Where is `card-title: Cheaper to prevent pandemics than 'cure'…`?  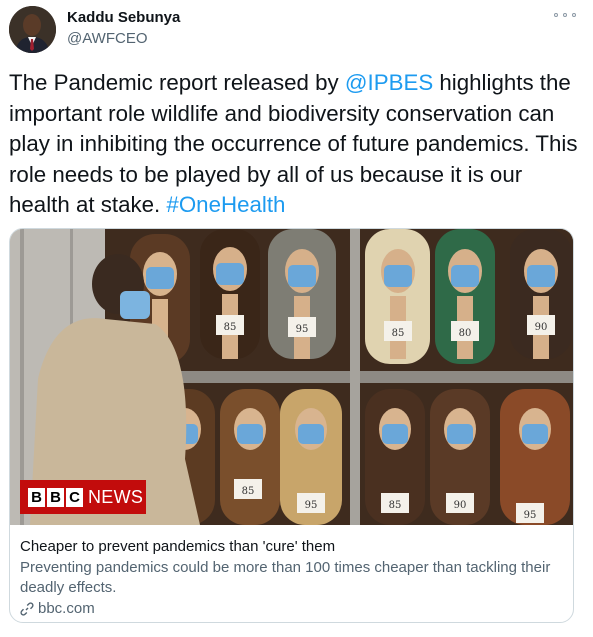
card-title: Cheaper to prevent pandemics than 'cure'… is located at coordinates (177, 546).